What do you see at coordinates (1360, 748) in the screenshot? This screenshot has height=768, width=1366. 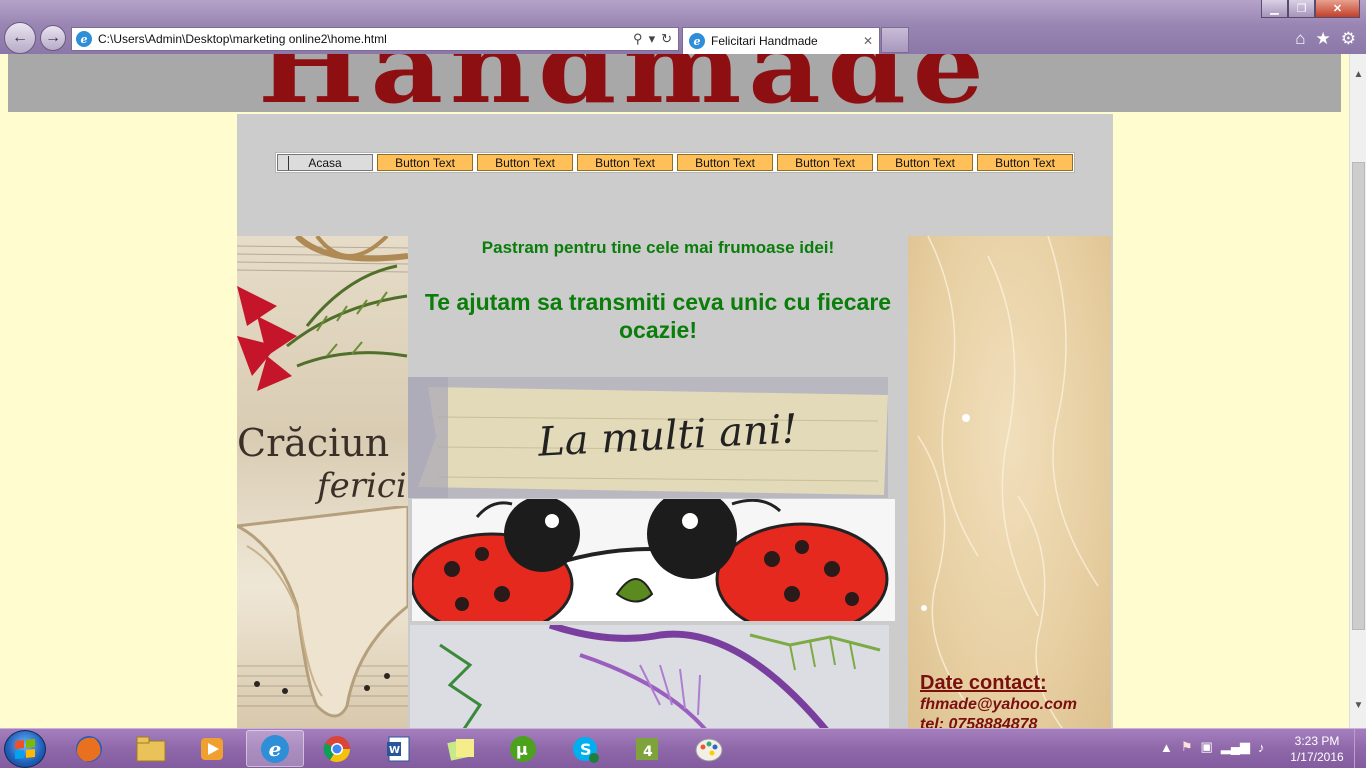 I see `show-desktop-button` at bounding box center [1360, 748].